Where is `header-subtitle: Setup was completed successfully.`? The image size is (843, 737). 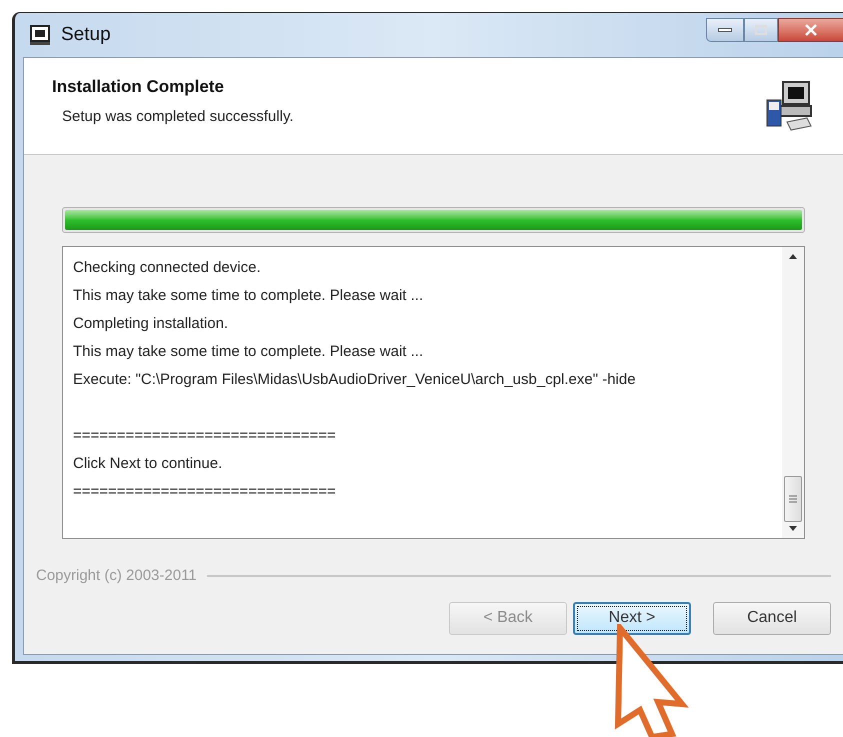
header-subtitle: Setup was completed successfully. is located at coordinates (178, 116).